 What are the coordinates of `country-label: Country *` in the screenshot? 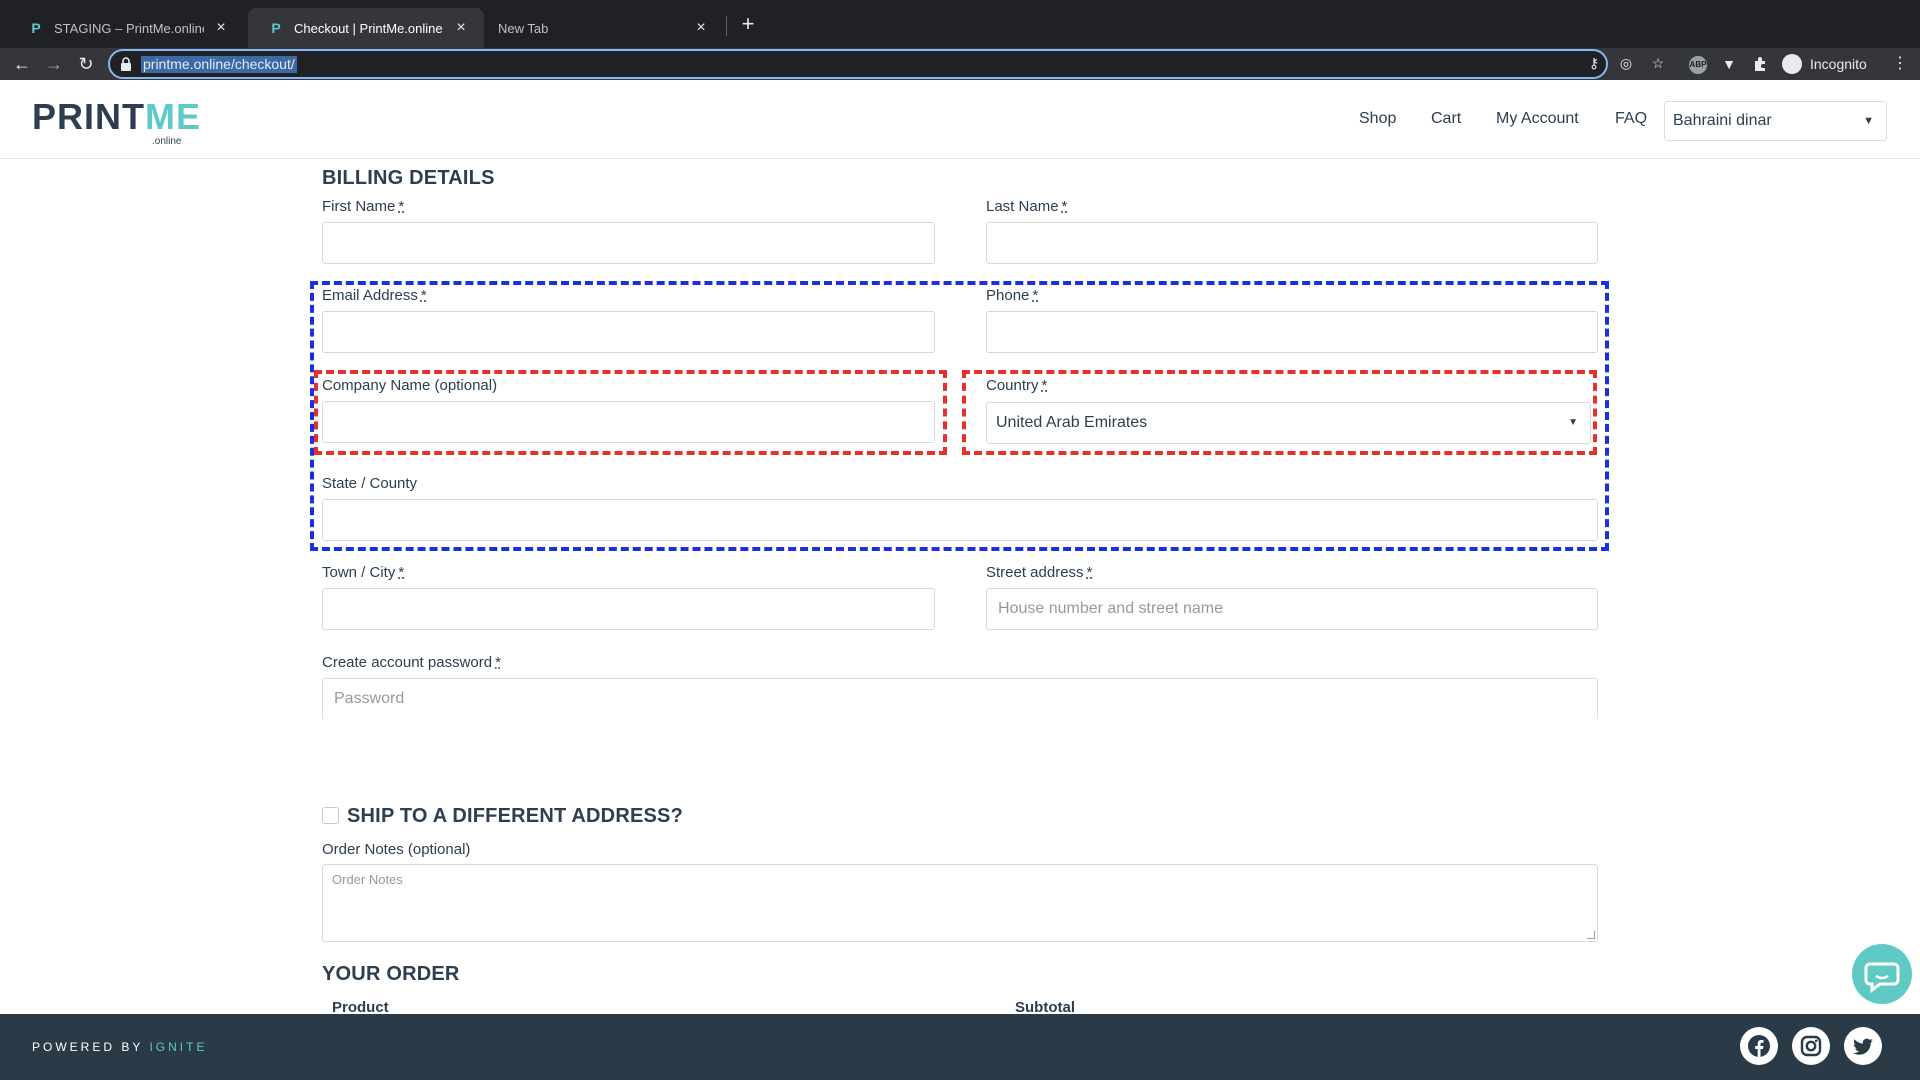 It's located at (1017, 385).